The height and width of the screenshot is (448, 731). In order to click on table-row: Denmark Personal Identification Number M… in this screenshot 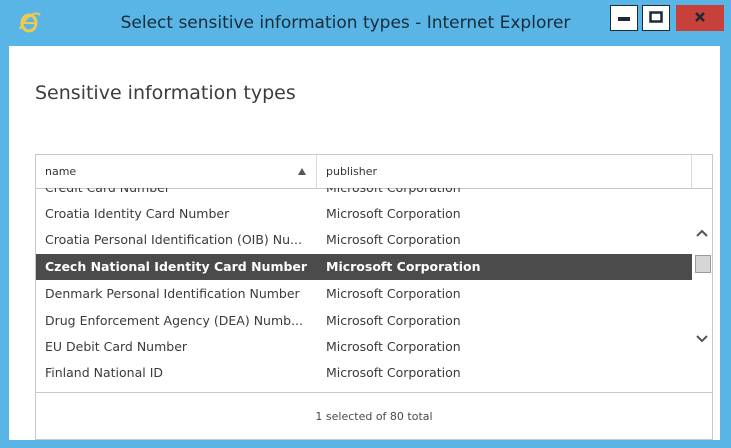, I will do `click(364, 294)`.